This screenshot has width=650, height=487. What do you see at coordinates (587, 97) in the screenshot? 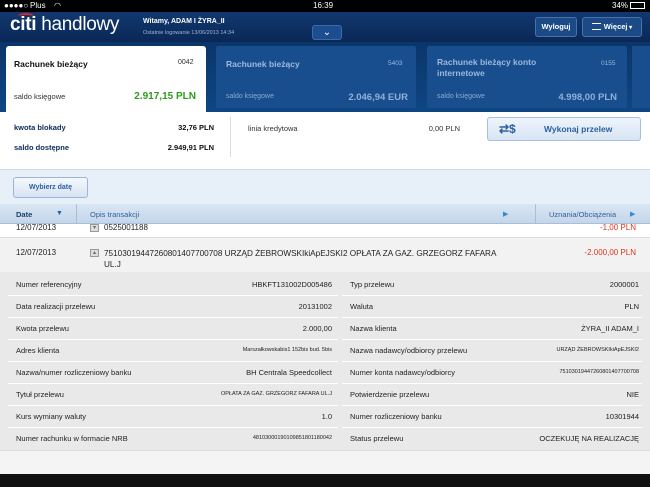
I see `account-balance: 4.998,00 PLN` at bounding box center [587, 97].